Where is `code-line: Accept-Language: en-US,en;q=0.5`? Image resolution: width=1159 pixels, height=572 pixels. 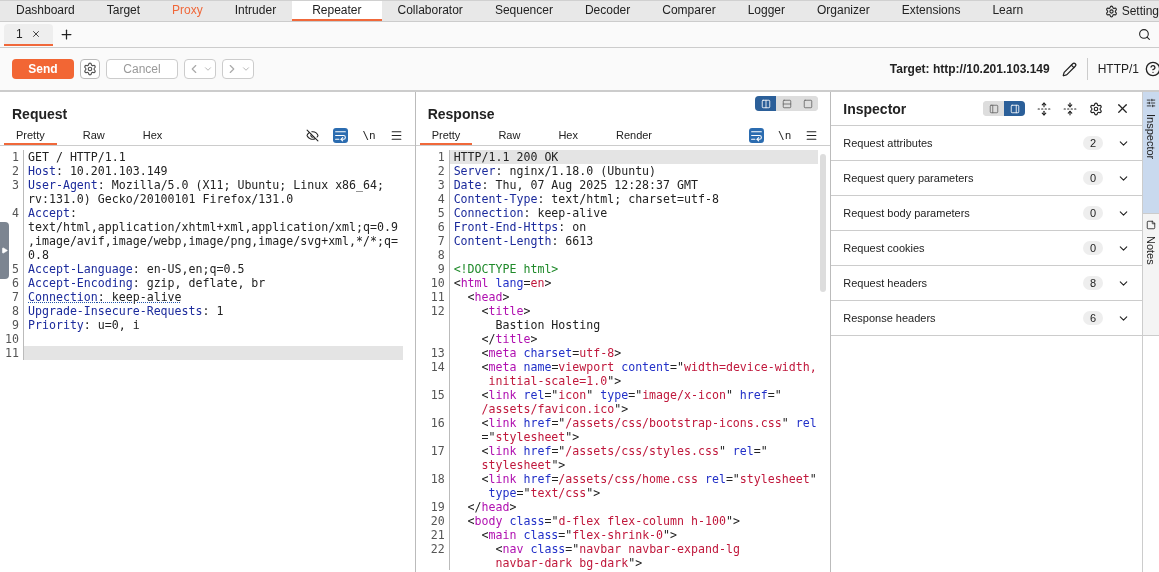
code-line: Accept-Language: en-US,en;q=0.5 is located at coordinates (136, 269).